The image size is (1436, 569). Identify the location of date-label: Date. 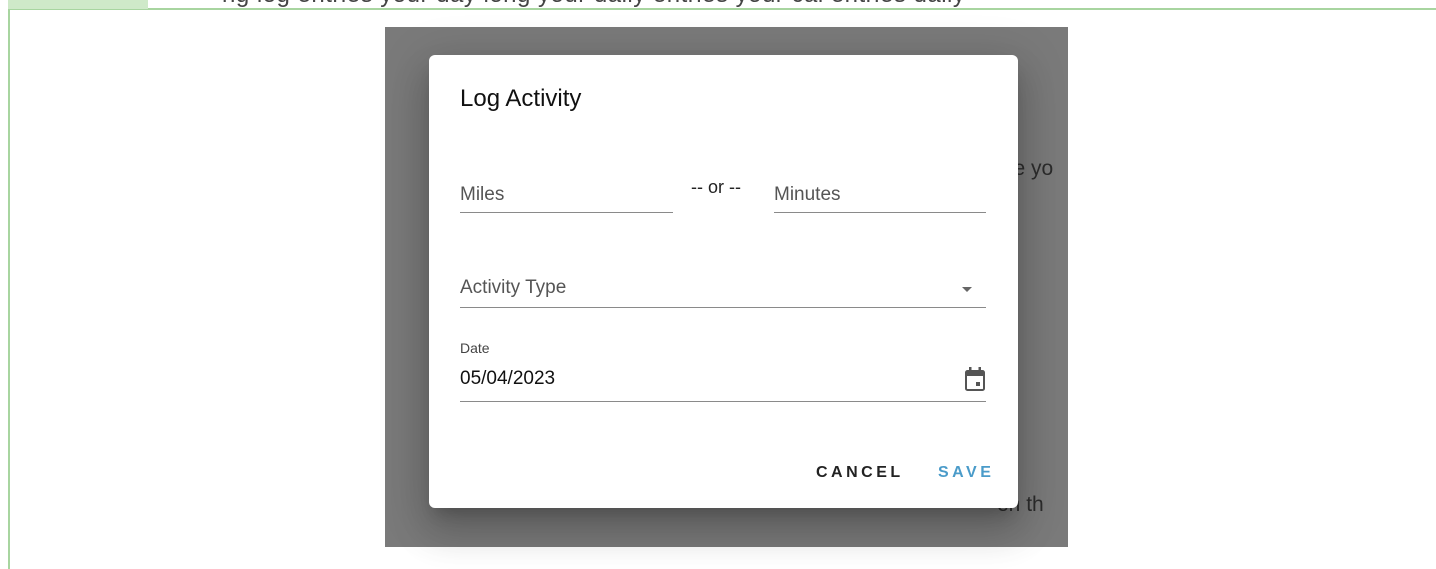
(475, 348).